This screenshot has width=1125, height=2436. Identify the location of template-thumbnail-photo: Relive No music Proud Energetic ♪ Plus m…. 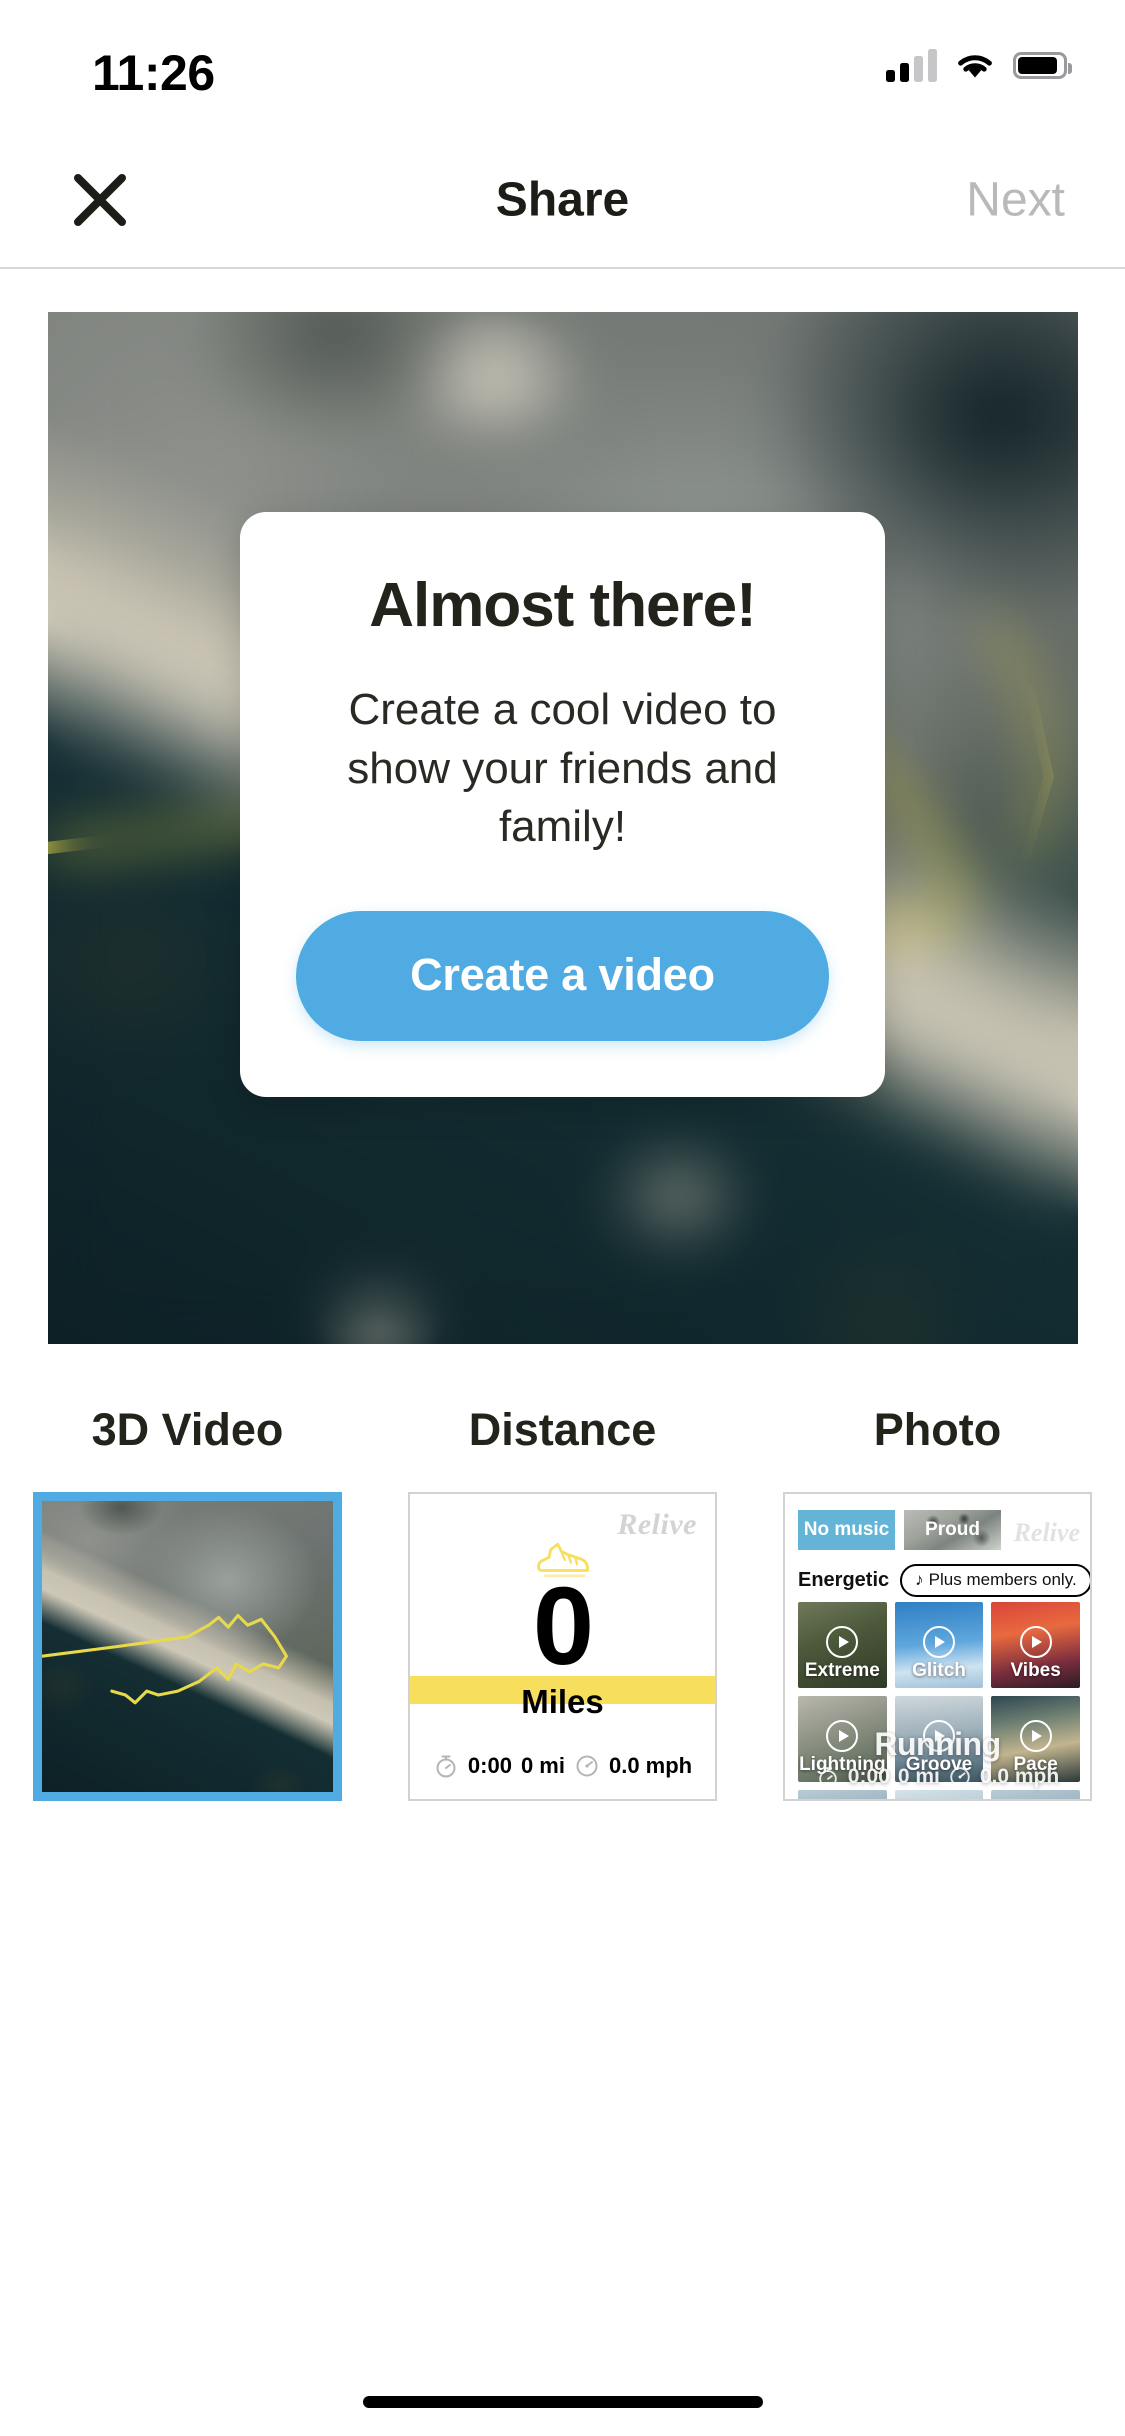
(937, 1646).